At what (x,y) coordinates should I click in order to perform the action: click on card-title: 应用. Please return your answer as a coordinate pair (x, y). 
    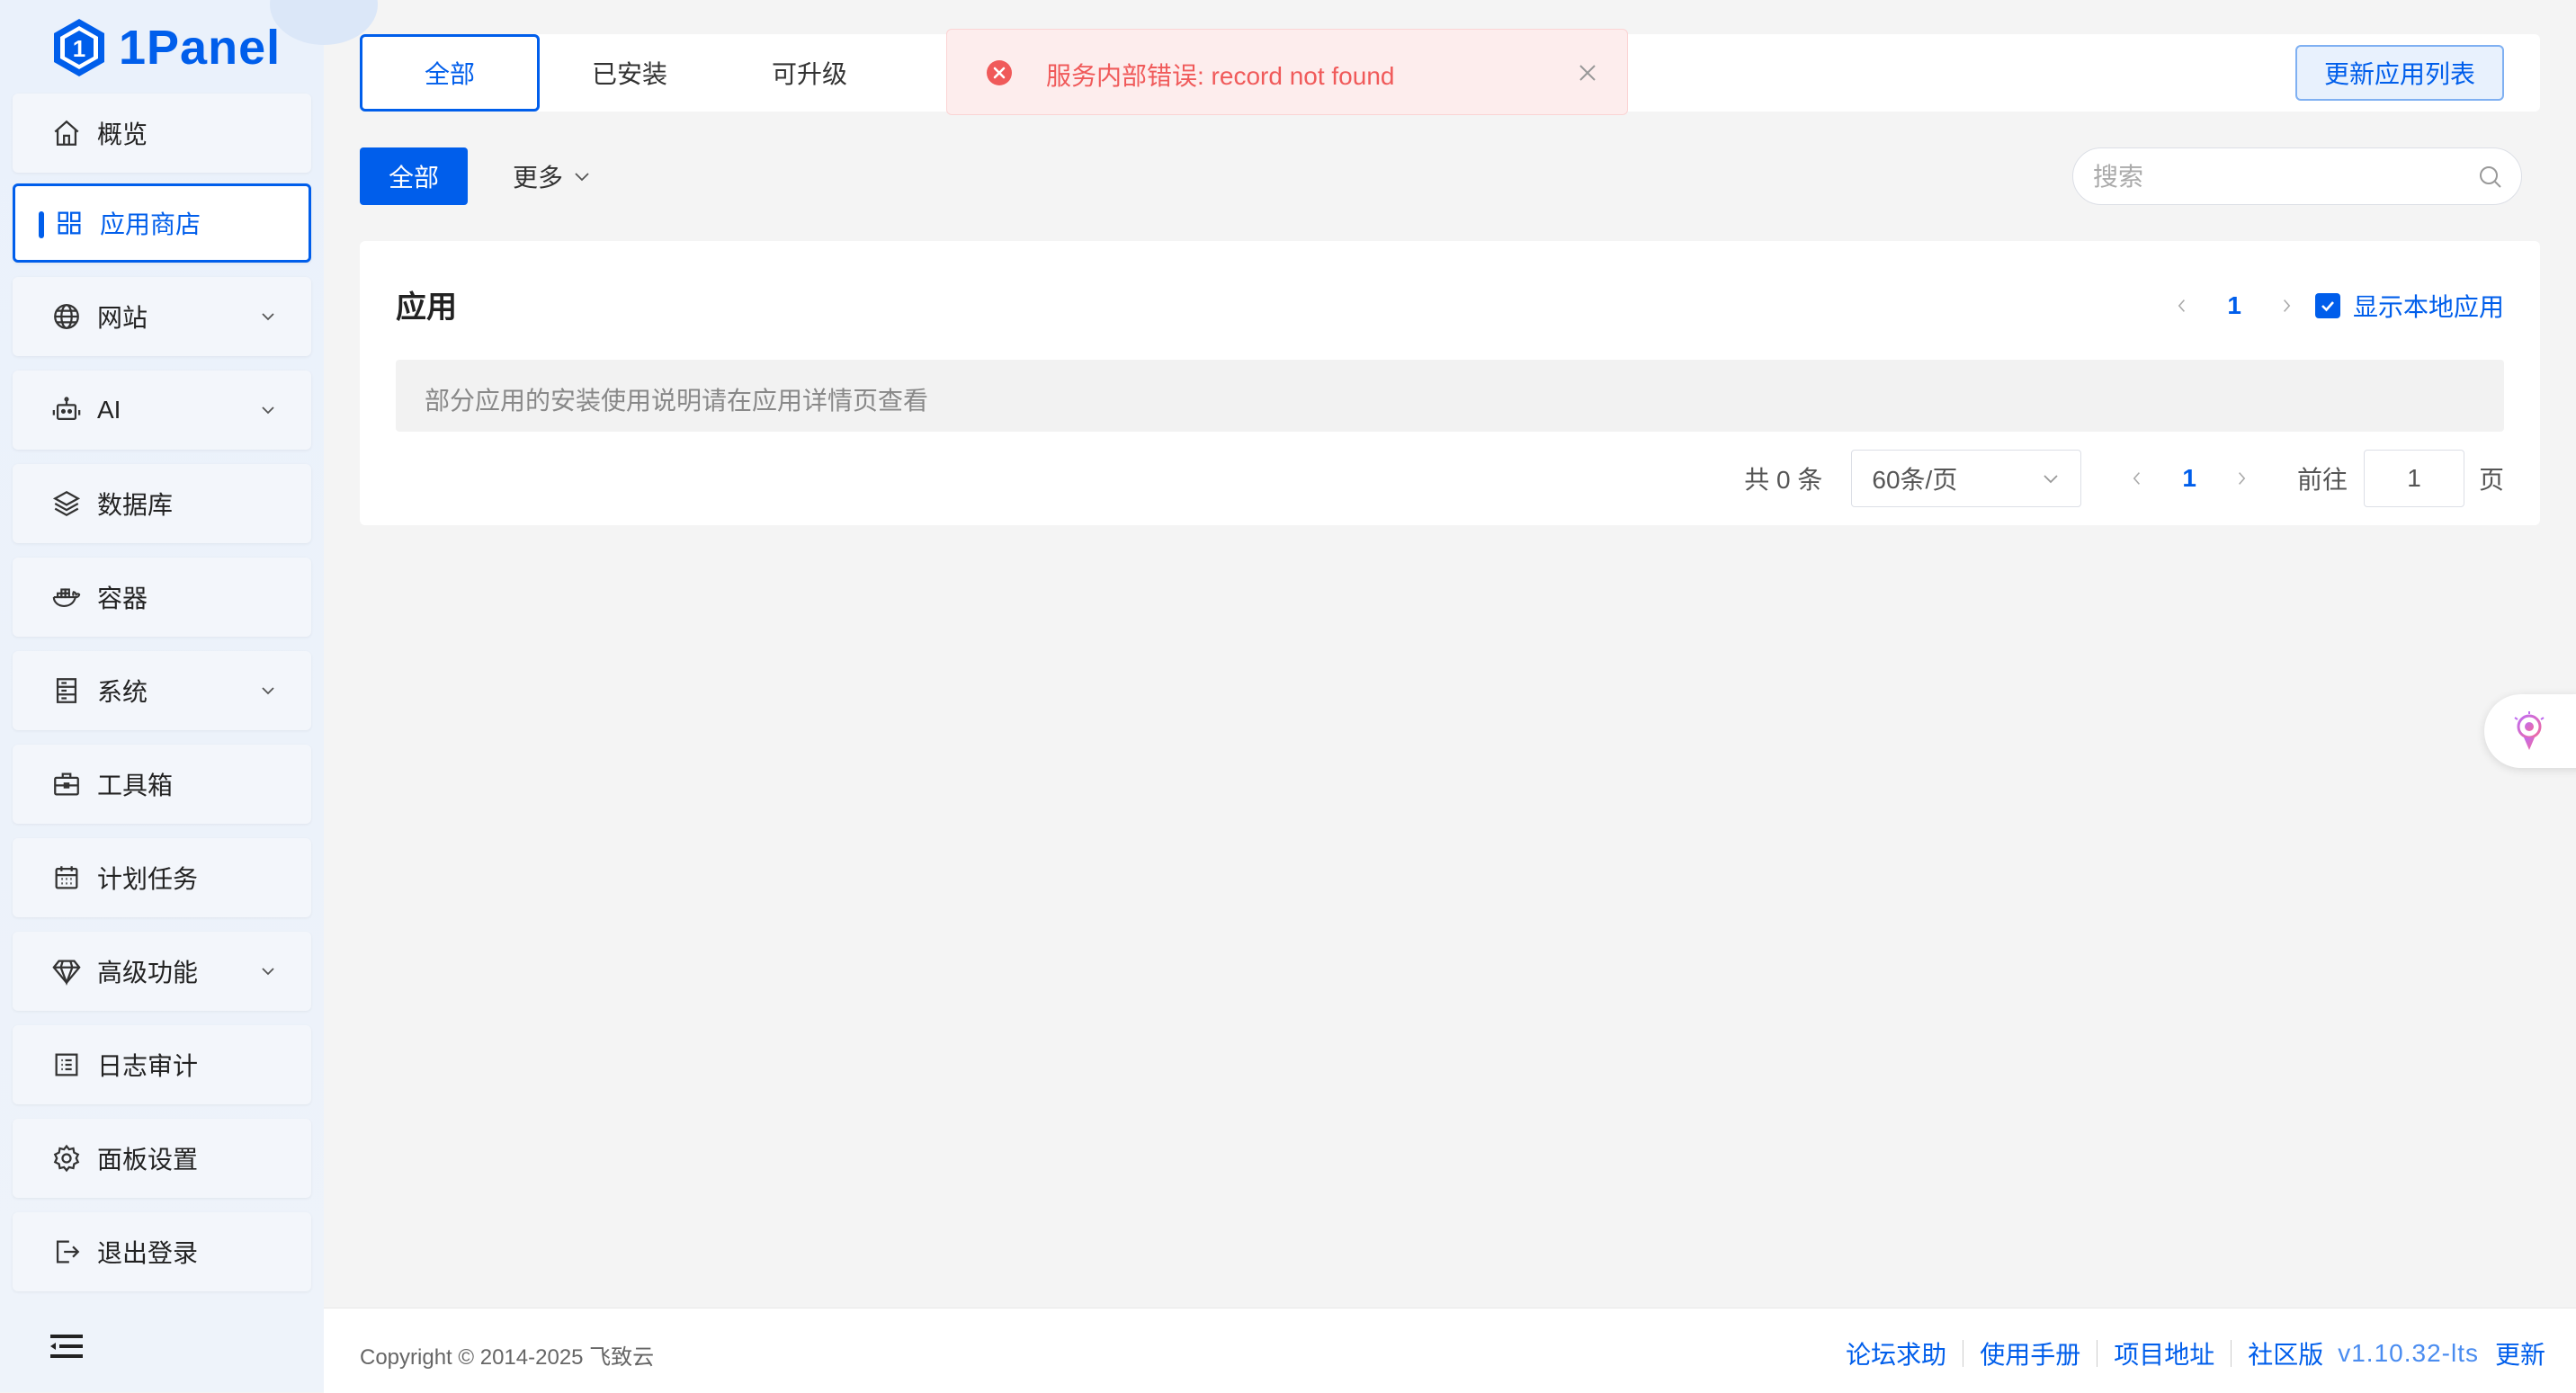
    Looking at the image, I should click on (426, 307).